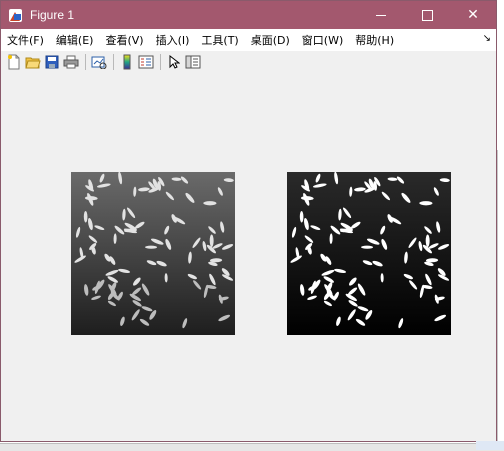 The height and width of the screenshot is (451, 504). I want to click on property-inspector-icon, so click(193, 62).